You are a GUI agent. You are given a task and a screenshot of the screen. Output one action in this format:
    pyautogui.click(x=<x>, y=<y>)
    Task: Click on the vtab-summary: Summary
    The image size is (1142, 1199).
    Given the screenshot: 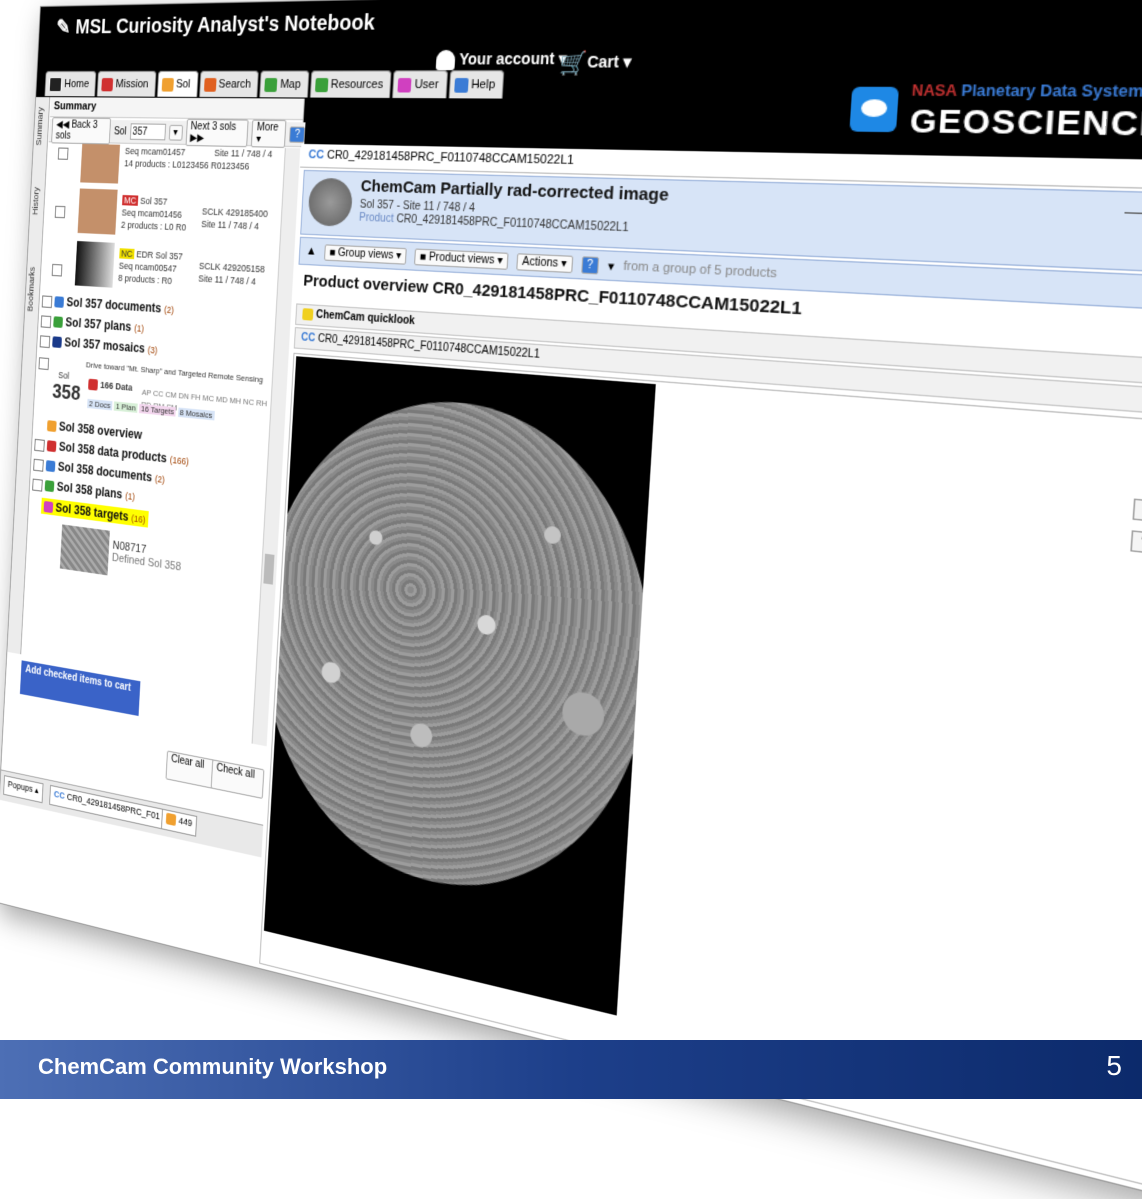 What is the action you would take?
    pyautogui.click(x=41, y=126)
    